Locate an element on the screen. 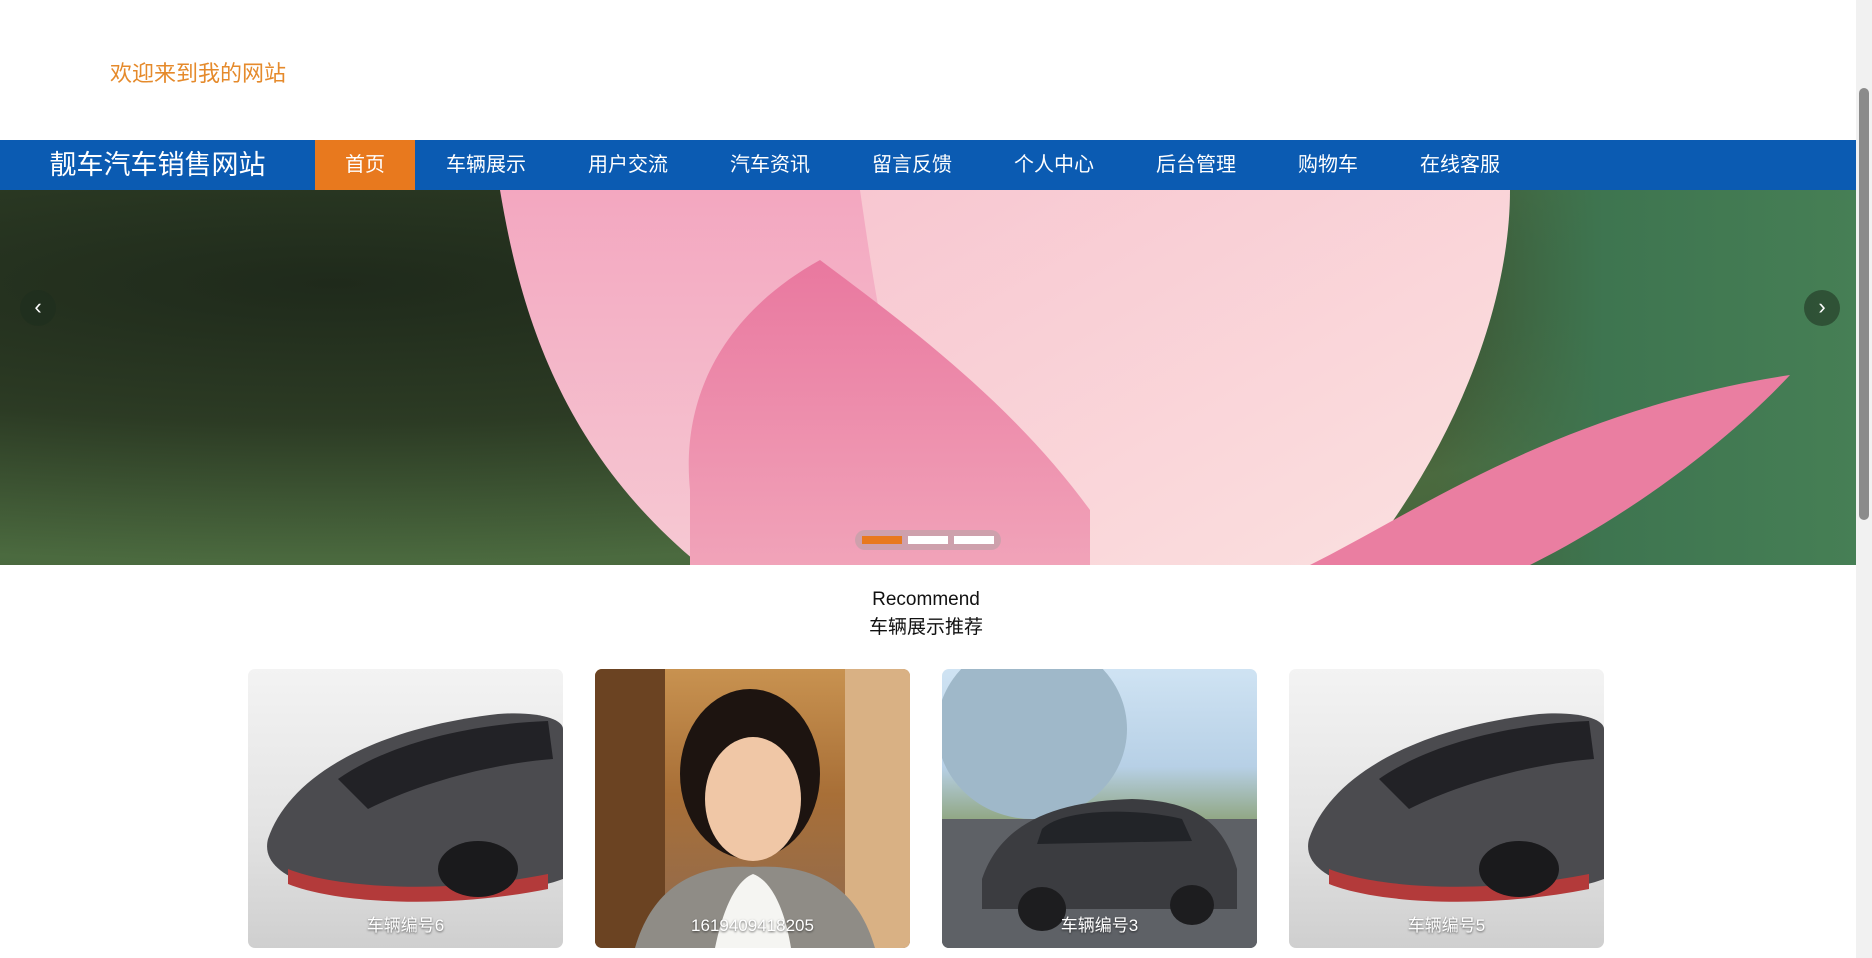  carousel-next-button: › is located at coordinates (1822, 308).